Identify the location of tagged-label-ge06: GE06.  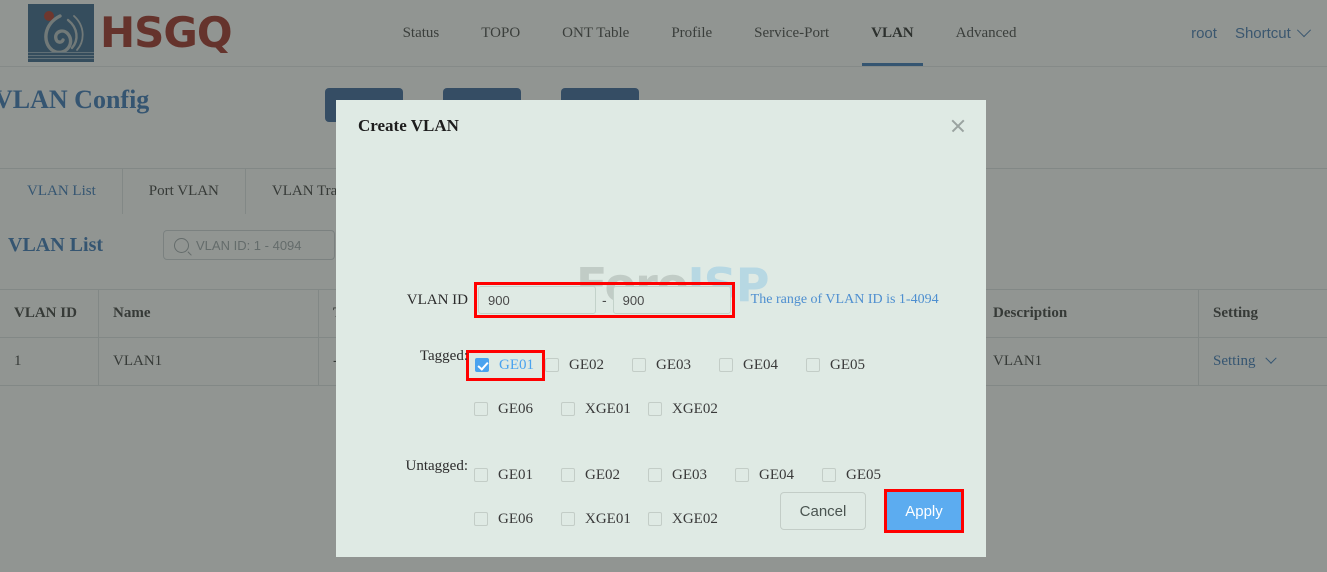
(515, 408).